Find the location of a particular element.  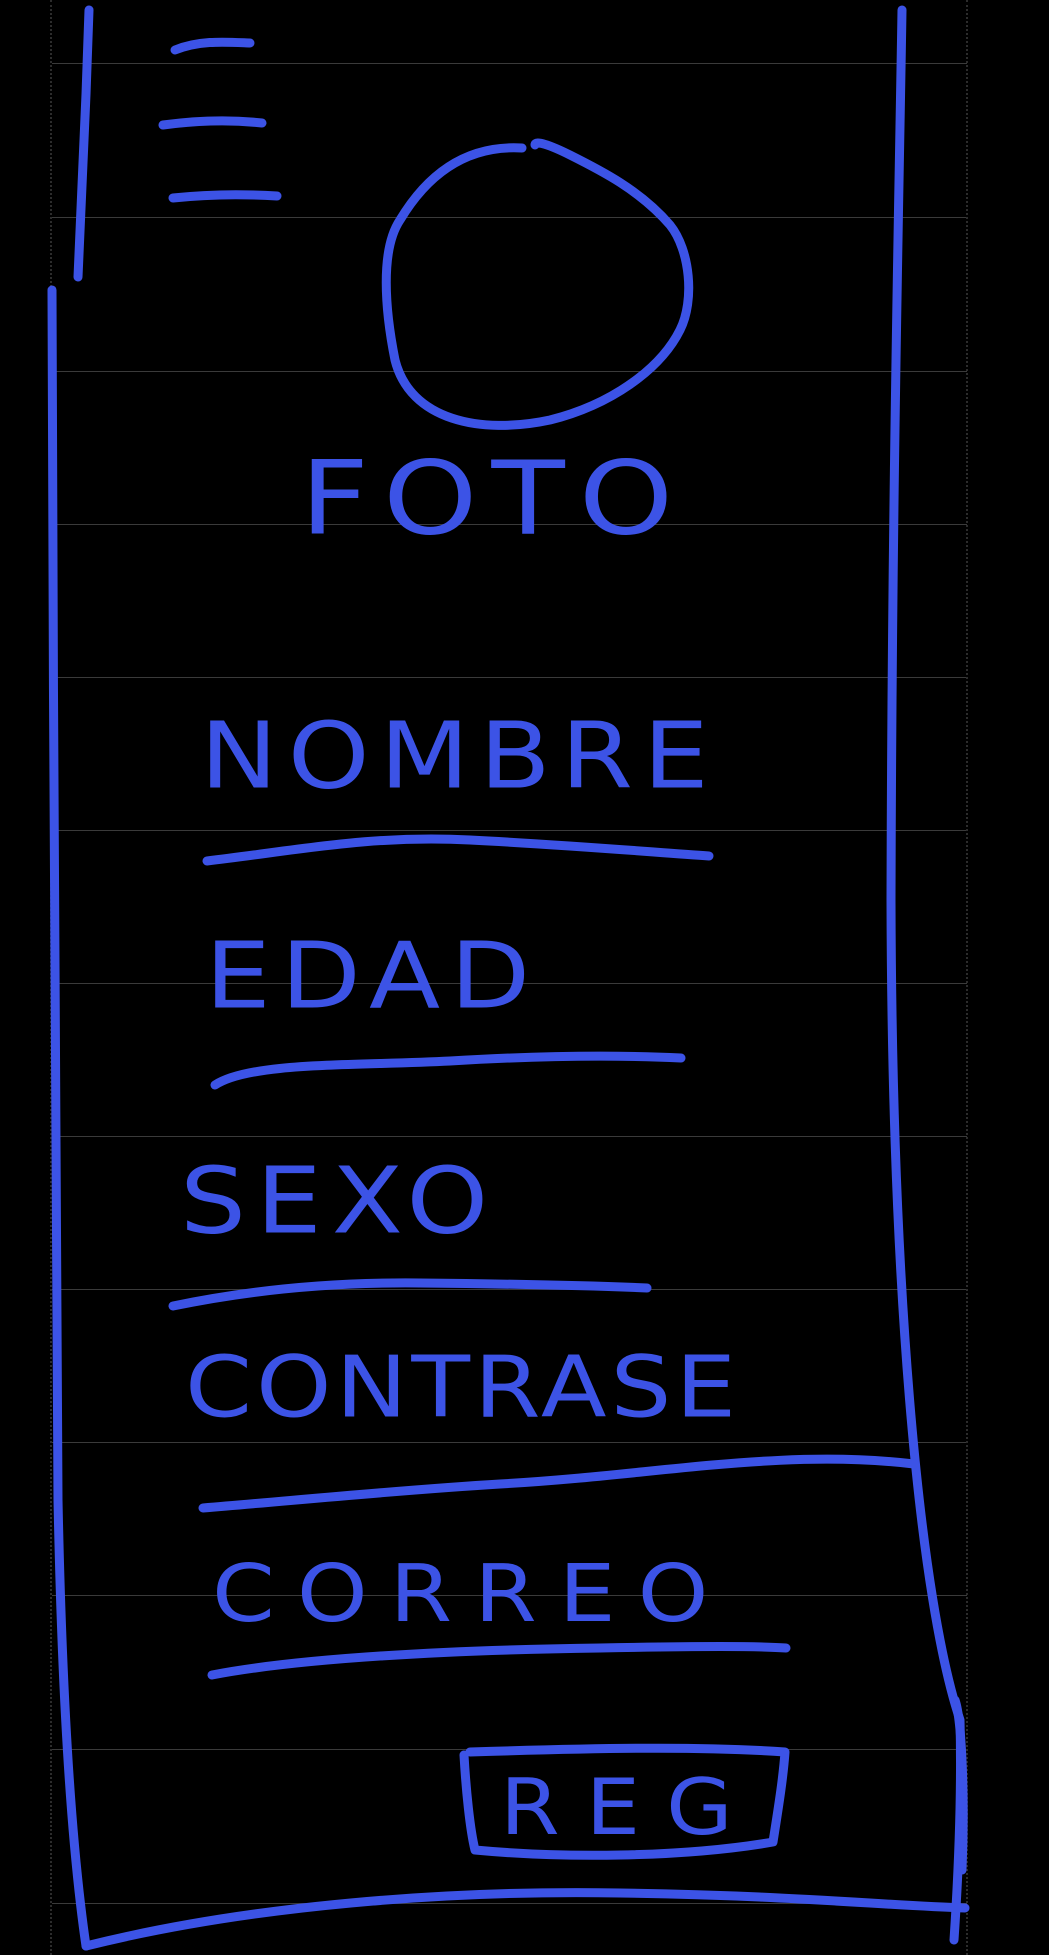

register-button: REG is located at coordinates (629, 1808).